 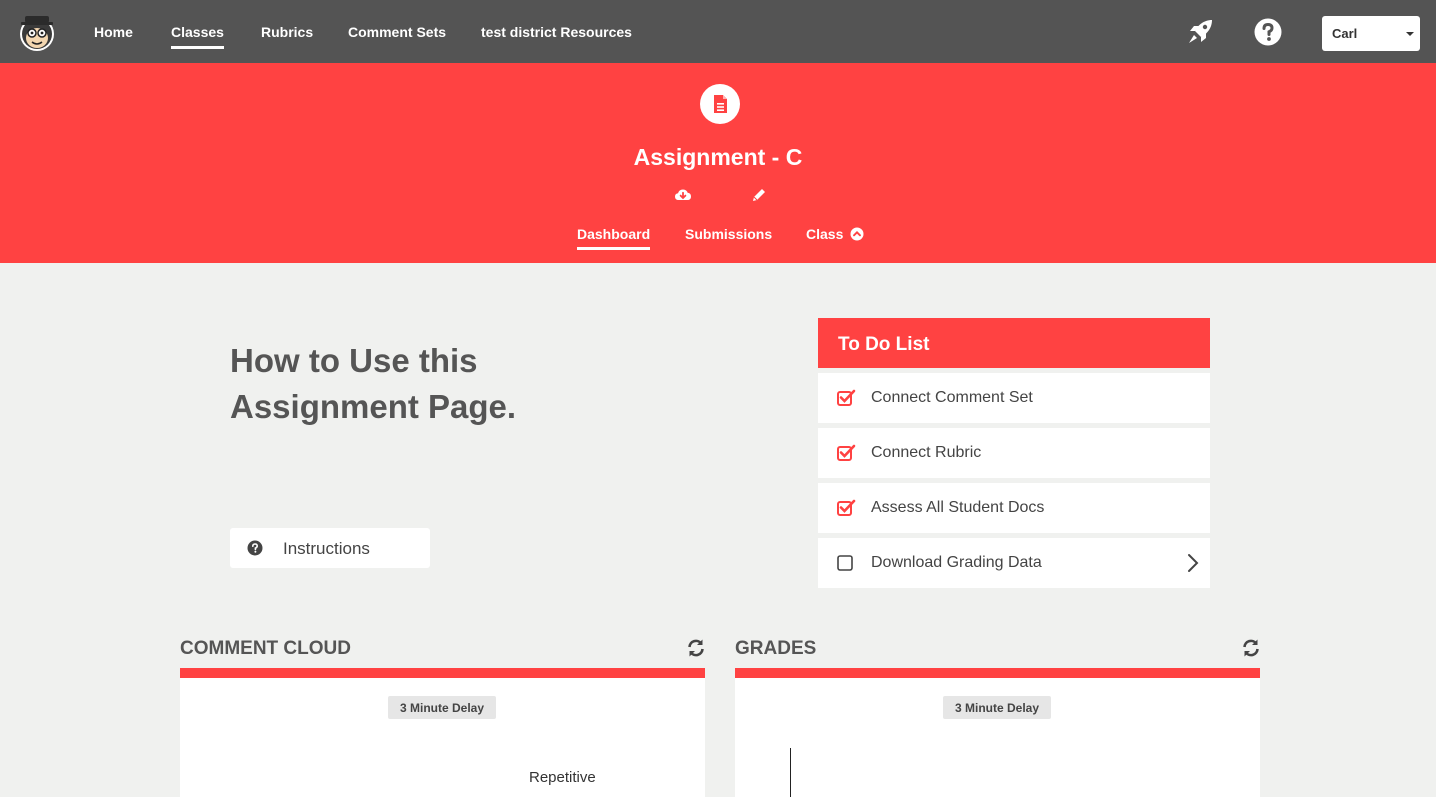 What do you see at coordinates (683, 195) in the screenshot?
I see `cloud-download-icon` at bounding box center [683, 195].